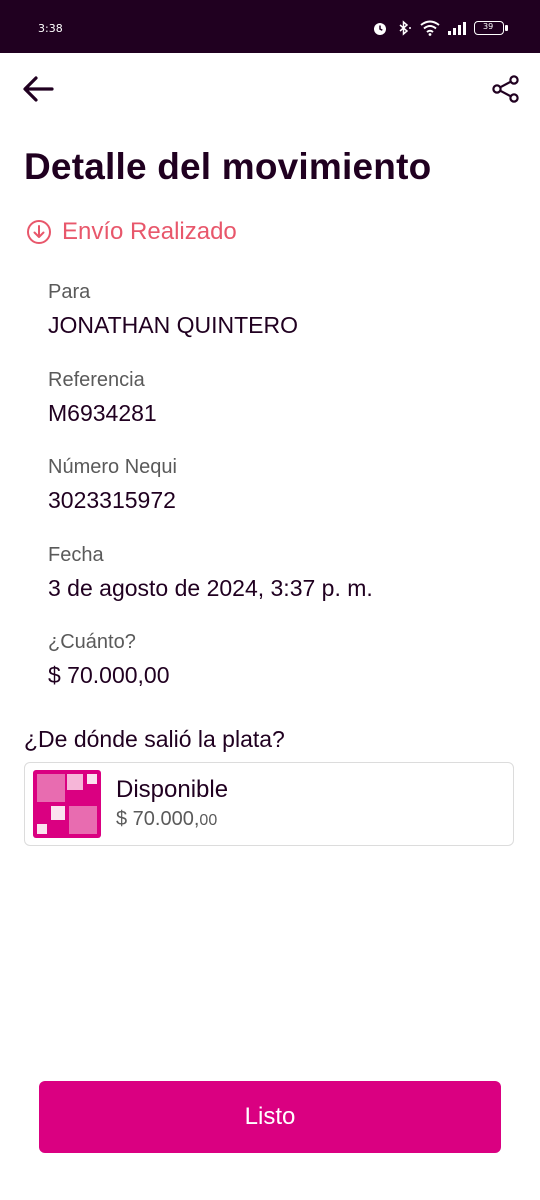  I want to click on back-arrow-icon, so click(38, 89).